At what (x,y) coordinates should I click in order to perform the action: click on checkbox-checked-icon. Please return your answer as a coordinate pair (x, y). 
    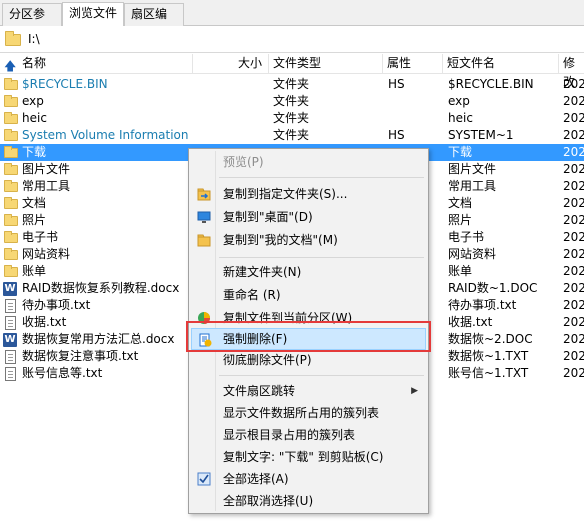
    Looking at the image, I should click on (204, 479).